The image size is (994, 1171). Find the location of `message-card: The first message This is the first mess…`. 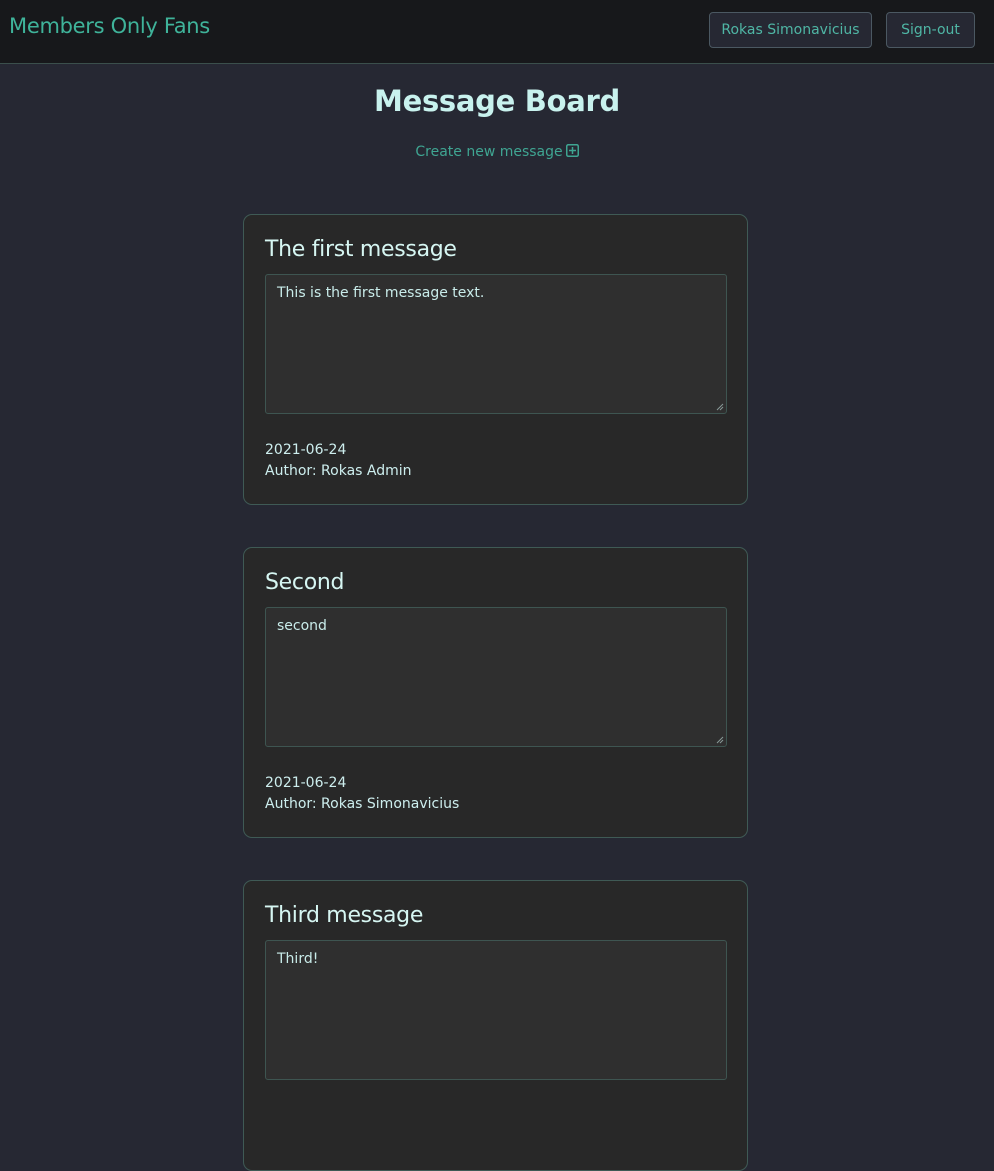

message-card: The first message This is the first mess… is located at coordinates (495, 359).